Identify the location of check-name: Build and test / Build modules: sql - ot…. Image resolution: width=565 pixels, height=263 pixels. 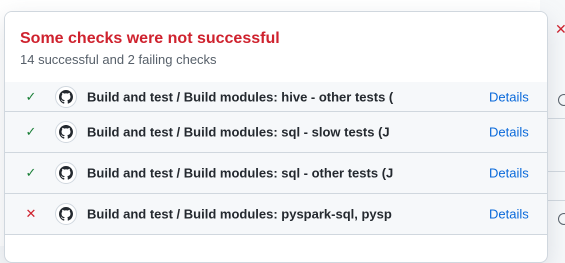
(240, 173).